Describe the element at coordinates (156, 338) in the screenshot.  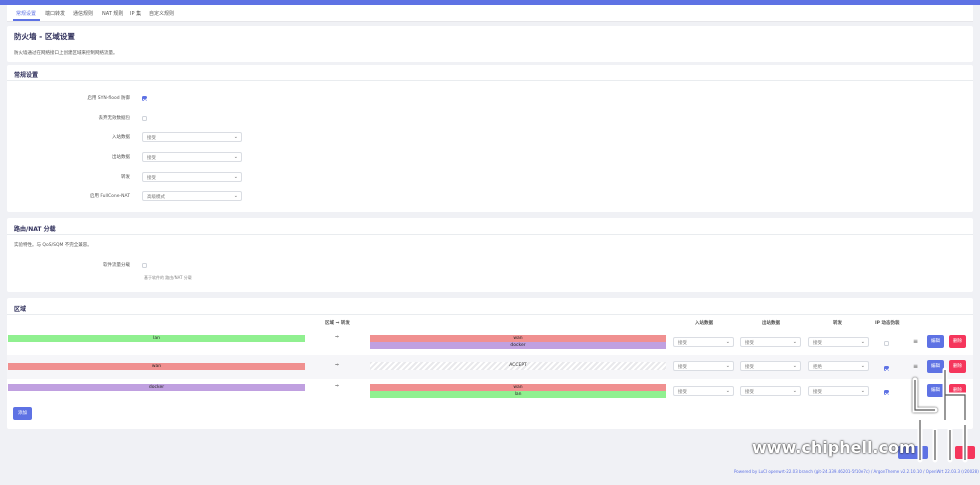
I see `zone-name-lan: lan` at that location.